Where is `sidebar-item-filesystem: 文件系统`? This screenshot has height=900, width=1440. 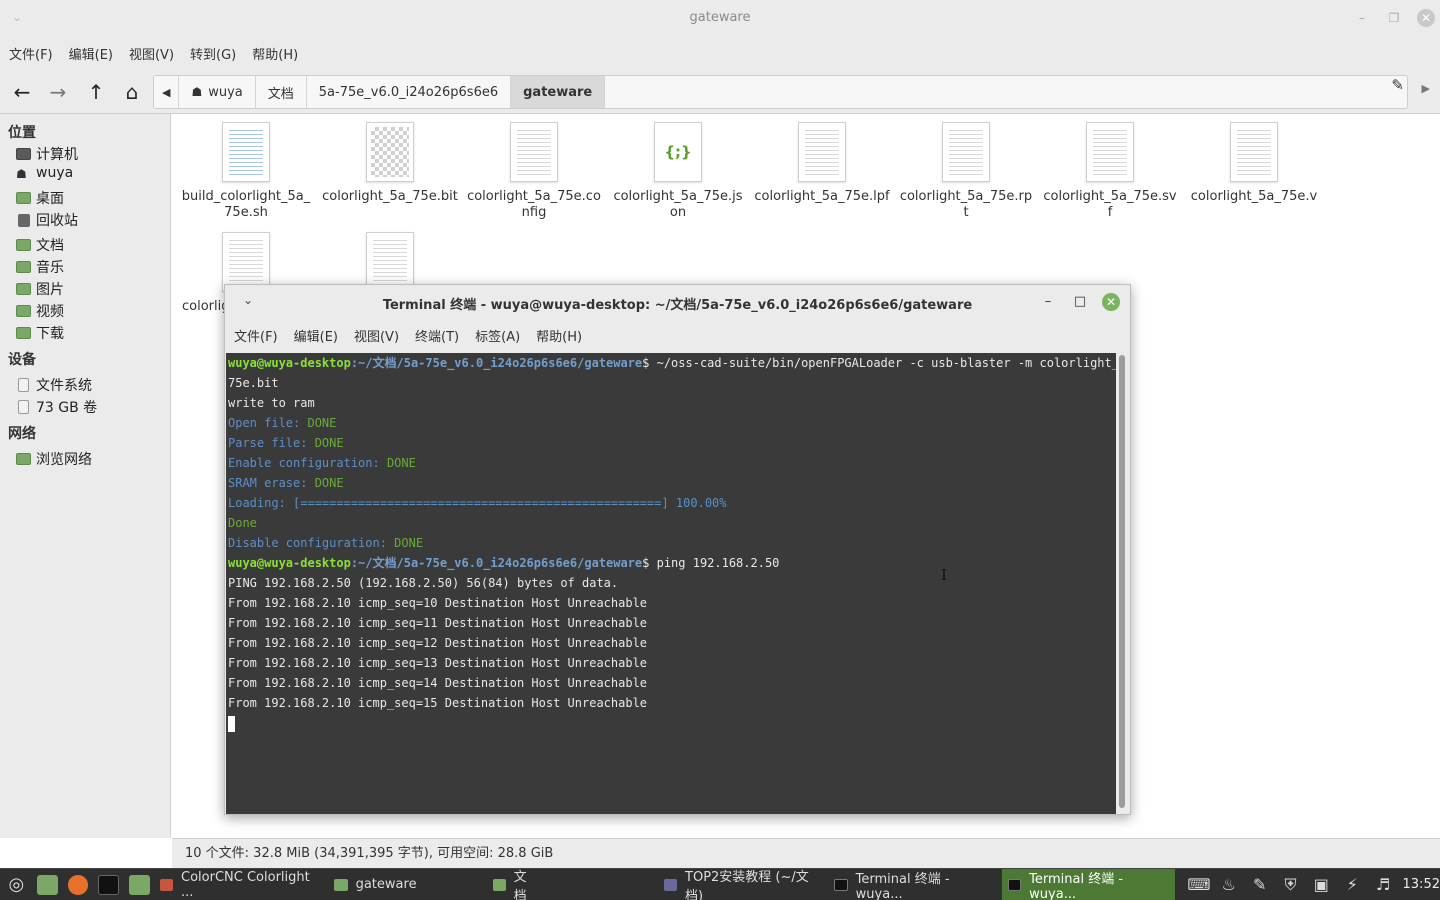 sidebar-item-filesystem: 文件系统 is located at coordinates (54, 385).